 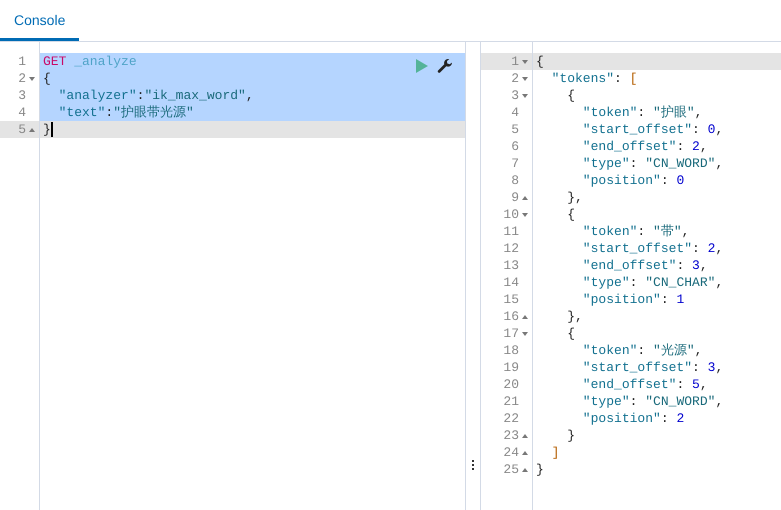 What do you see at coordinates (633, 180) in the screenshot?
I see `code-line: "position": 0` at bounding box center [633, 180].